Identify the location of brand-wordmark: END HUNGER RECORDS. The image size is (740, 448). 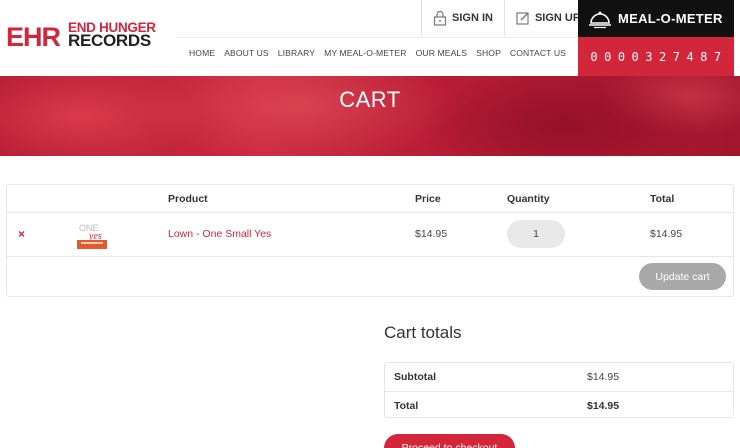
(112, 35).